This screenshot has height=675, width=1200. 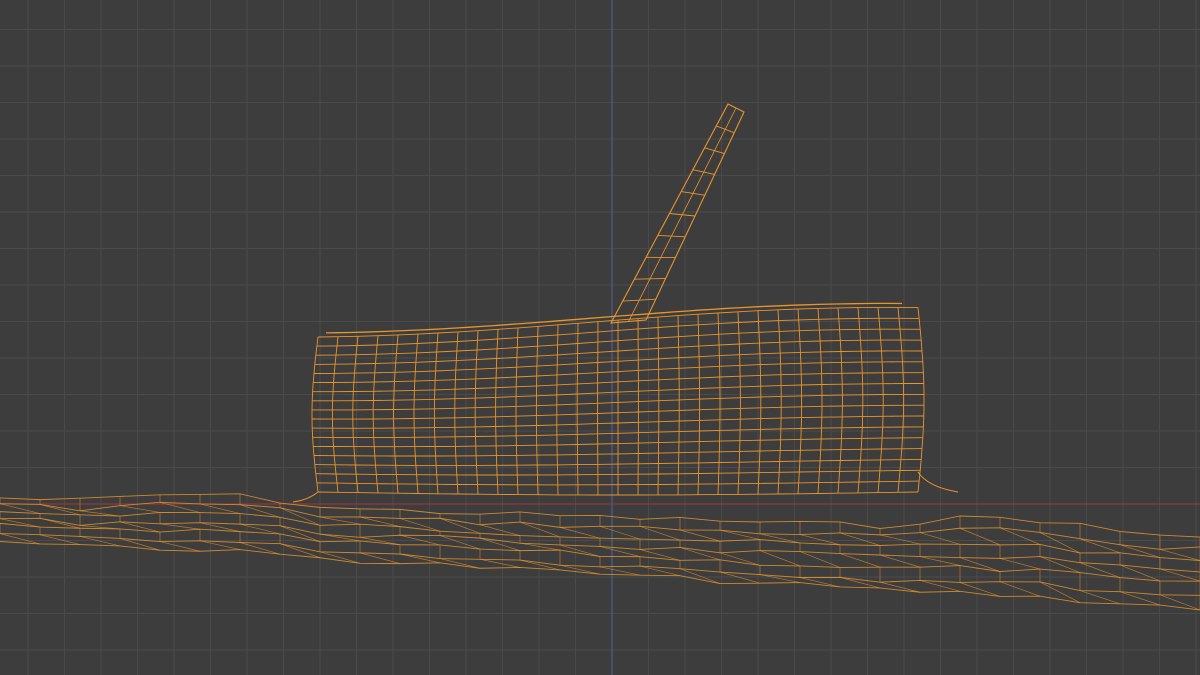 I want to click on stick-outline, so click(x=677, y=213).